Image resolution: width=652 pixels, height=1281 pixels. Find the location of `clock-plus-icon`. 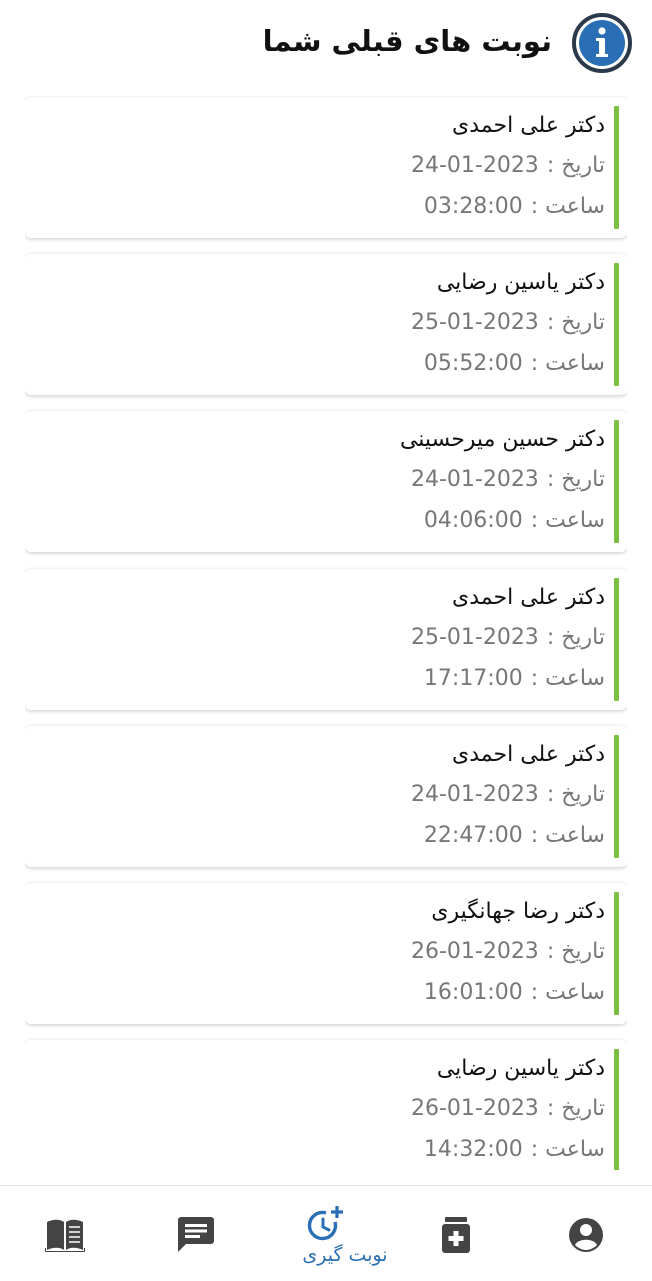

clock-plus-icon is located at coordinates (325, 1223).